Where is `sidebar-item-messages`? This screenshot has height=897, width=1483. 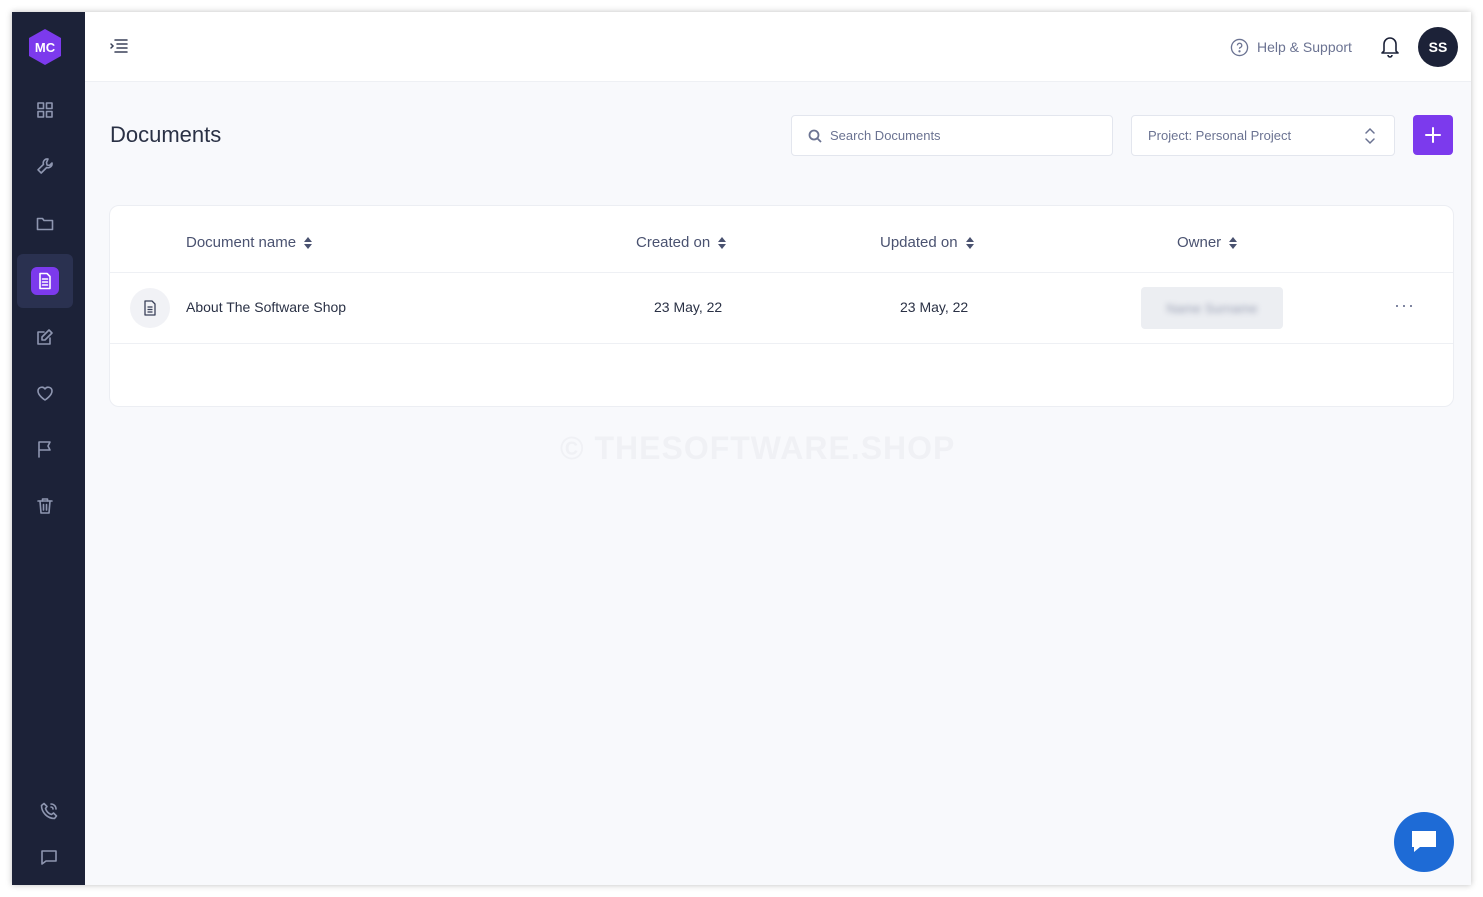
sidebar-item-messages is located at coordinates (49, 857).